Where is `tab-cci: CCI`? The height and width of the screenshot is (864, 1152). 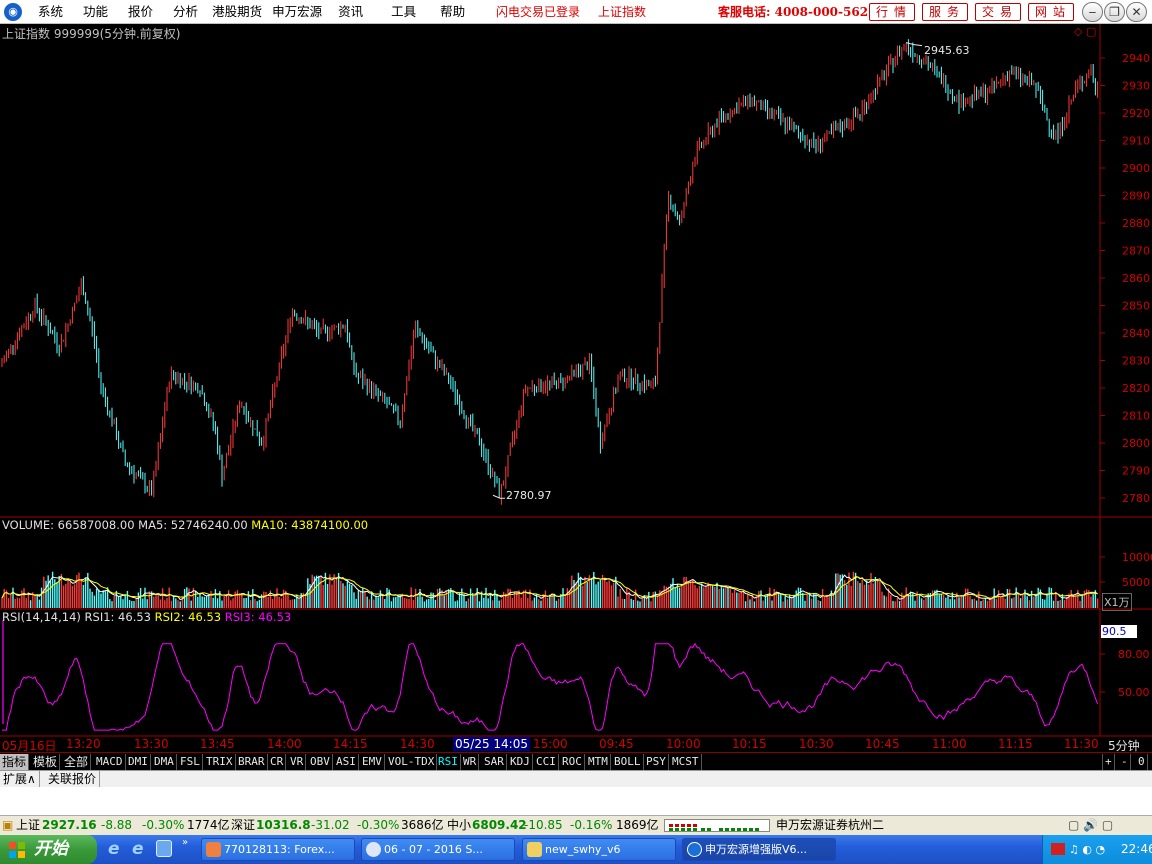 tab-cci: CCI is located at coordinates (546, 762).